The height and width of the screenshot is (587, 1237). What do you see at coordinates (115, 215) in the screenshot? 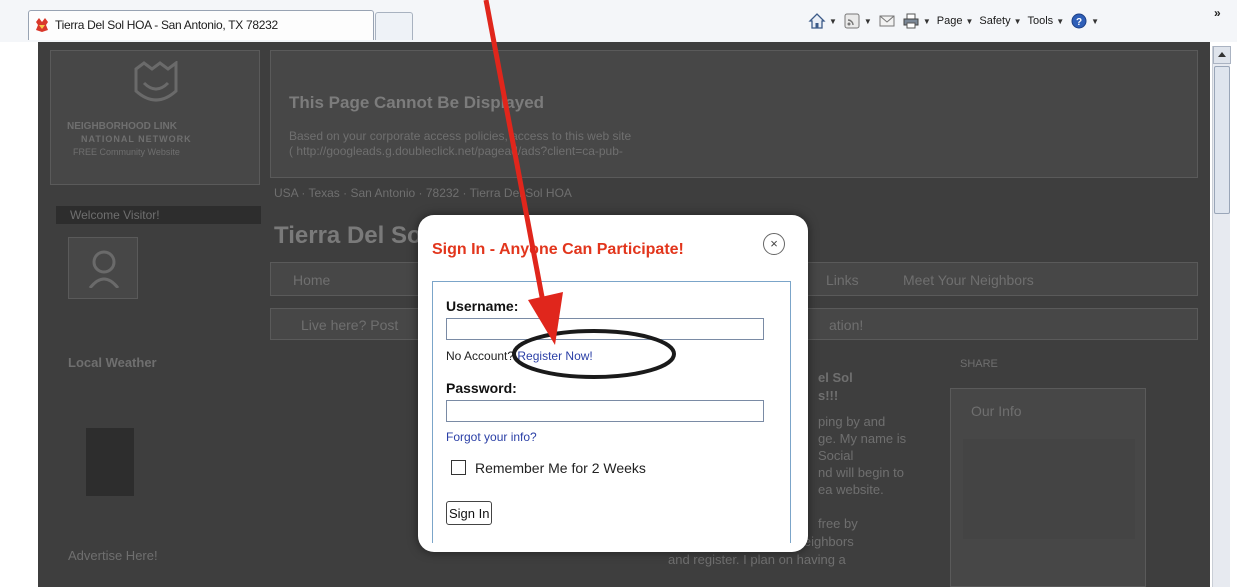
I see `welcome-text: Welcome Visitor!` at bounding box center [115, 215].